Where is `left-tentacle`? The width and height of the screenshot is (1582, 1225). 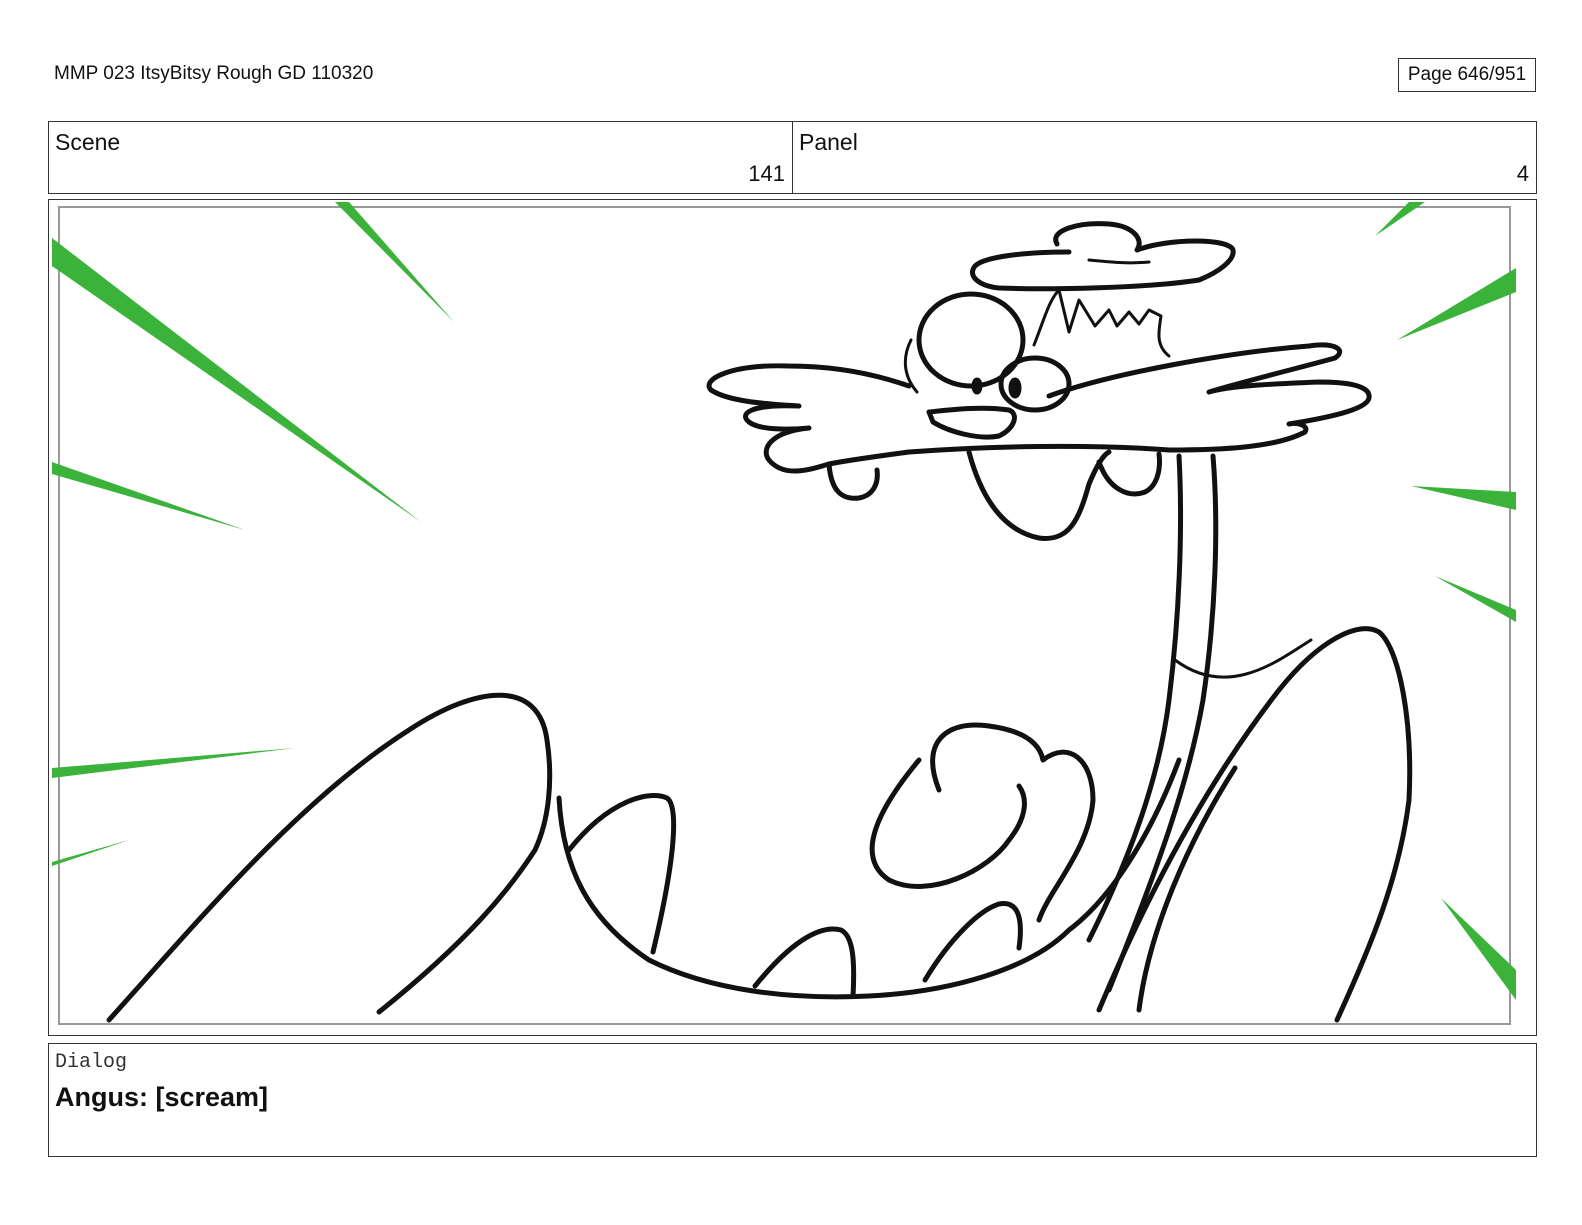
left-tentacle is located at coordinates (329, 857).